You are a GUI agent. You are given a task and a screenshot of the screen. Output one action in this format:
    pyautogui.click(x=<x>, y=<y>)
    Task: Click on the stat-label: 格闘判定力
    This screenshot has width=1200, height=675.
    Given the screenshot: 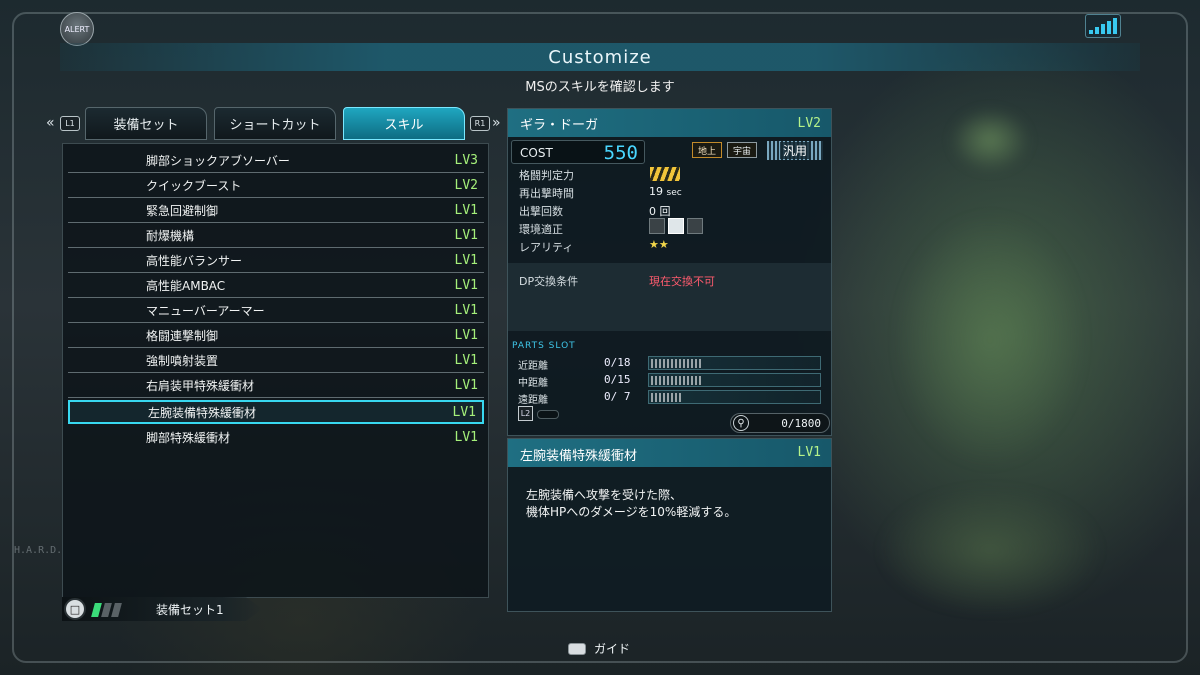 What is the action you would take?
    pyautogui.click(x=546, y=175)
    